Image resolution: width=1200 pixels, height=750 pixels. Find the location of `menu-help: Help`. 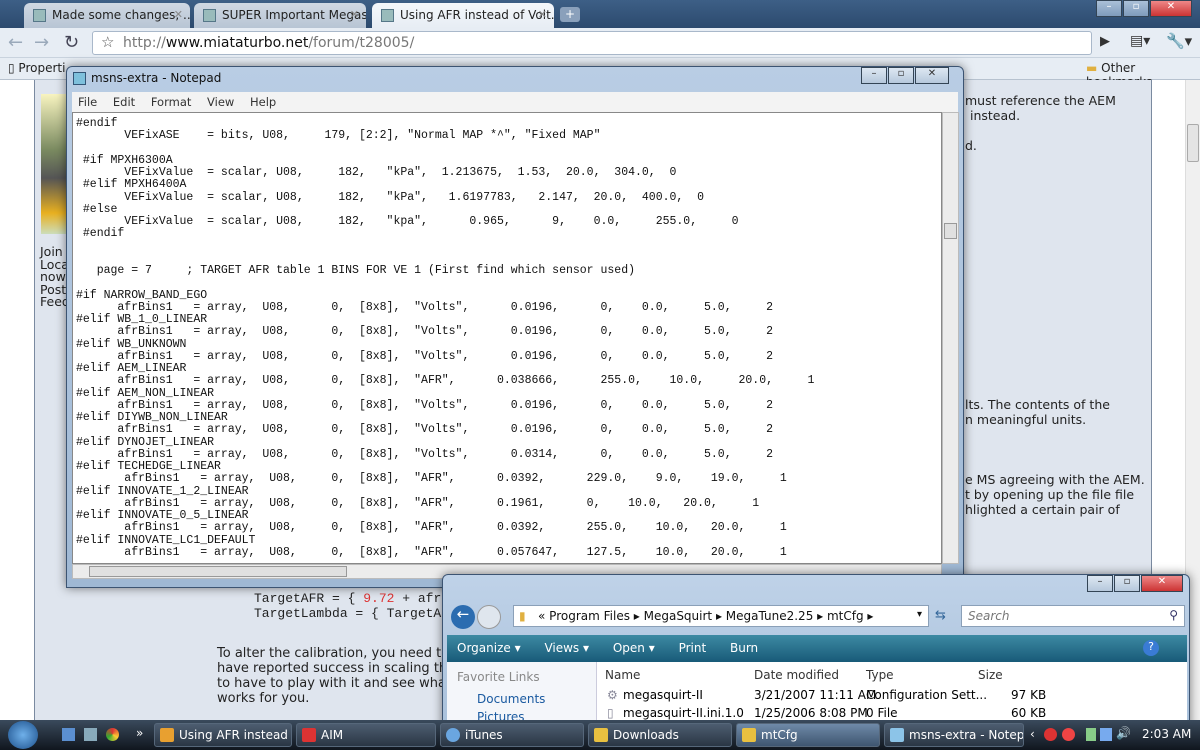

menu-help: Help is located at coordinates (263, 102).